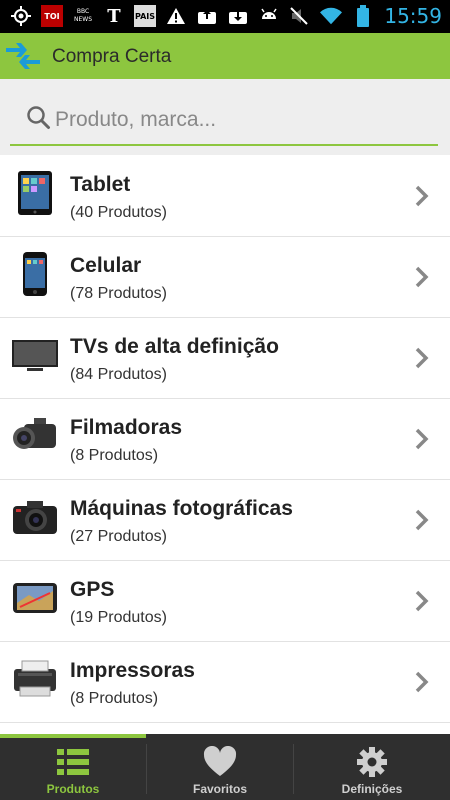 This screenshot has width=450, height=800. I want to click on search-box, so click(224, 123).